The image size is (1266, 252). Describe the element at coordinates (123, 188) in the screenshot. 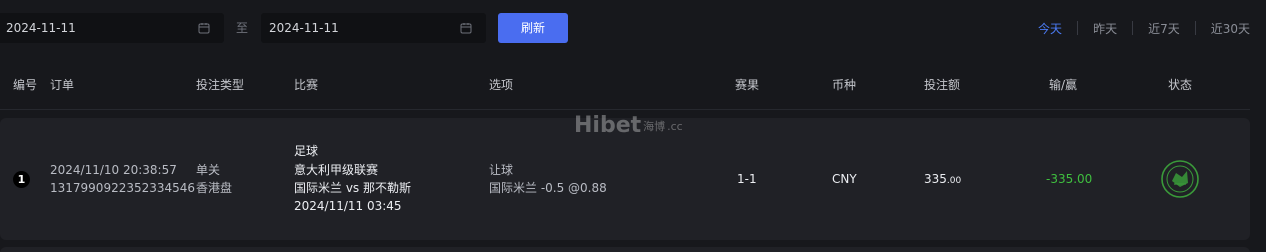

I see `order-id: 1317990922352334546` at that location.